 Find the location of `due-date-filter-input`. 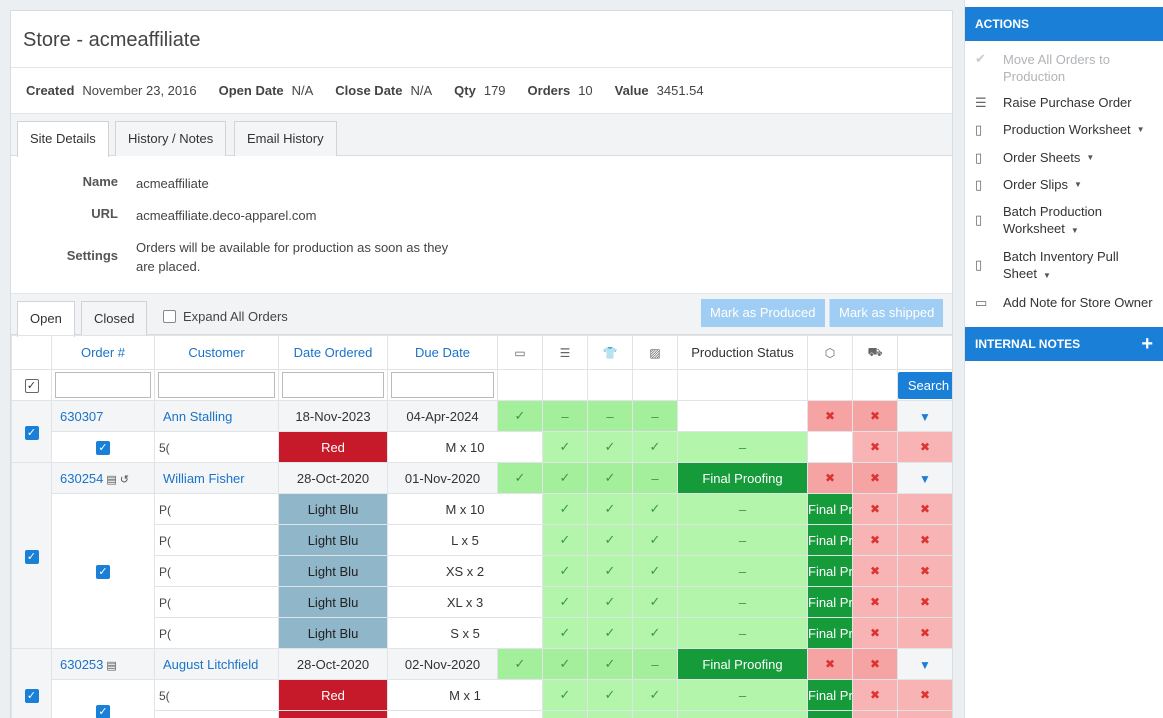

due-date-filter-input is located at coordinates (442, 385).